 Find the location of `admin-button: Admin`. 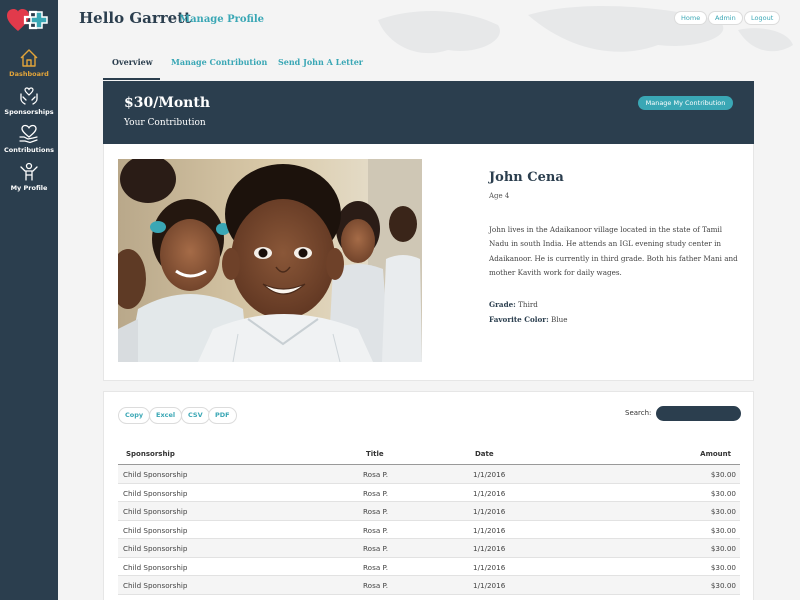

admin-button: Admin is located at coordinates (725, 18).